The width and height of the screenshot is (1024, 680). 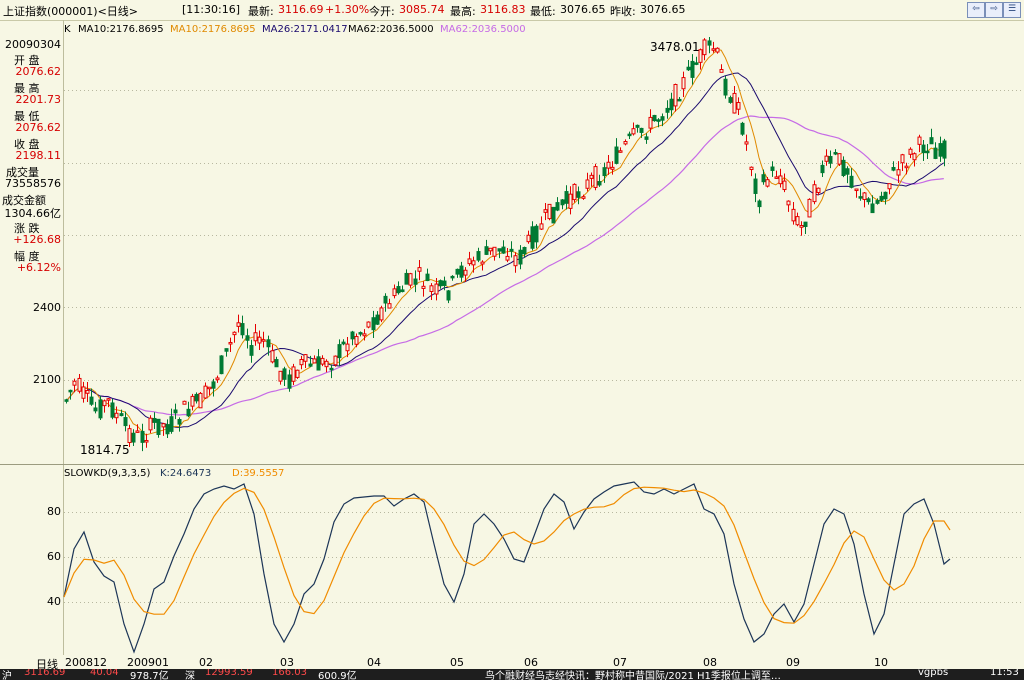 What do you see at coordinates (1012, 10) in the screenshot?
I see `window-list-button: ☰` at bounding box center [1012, 10].